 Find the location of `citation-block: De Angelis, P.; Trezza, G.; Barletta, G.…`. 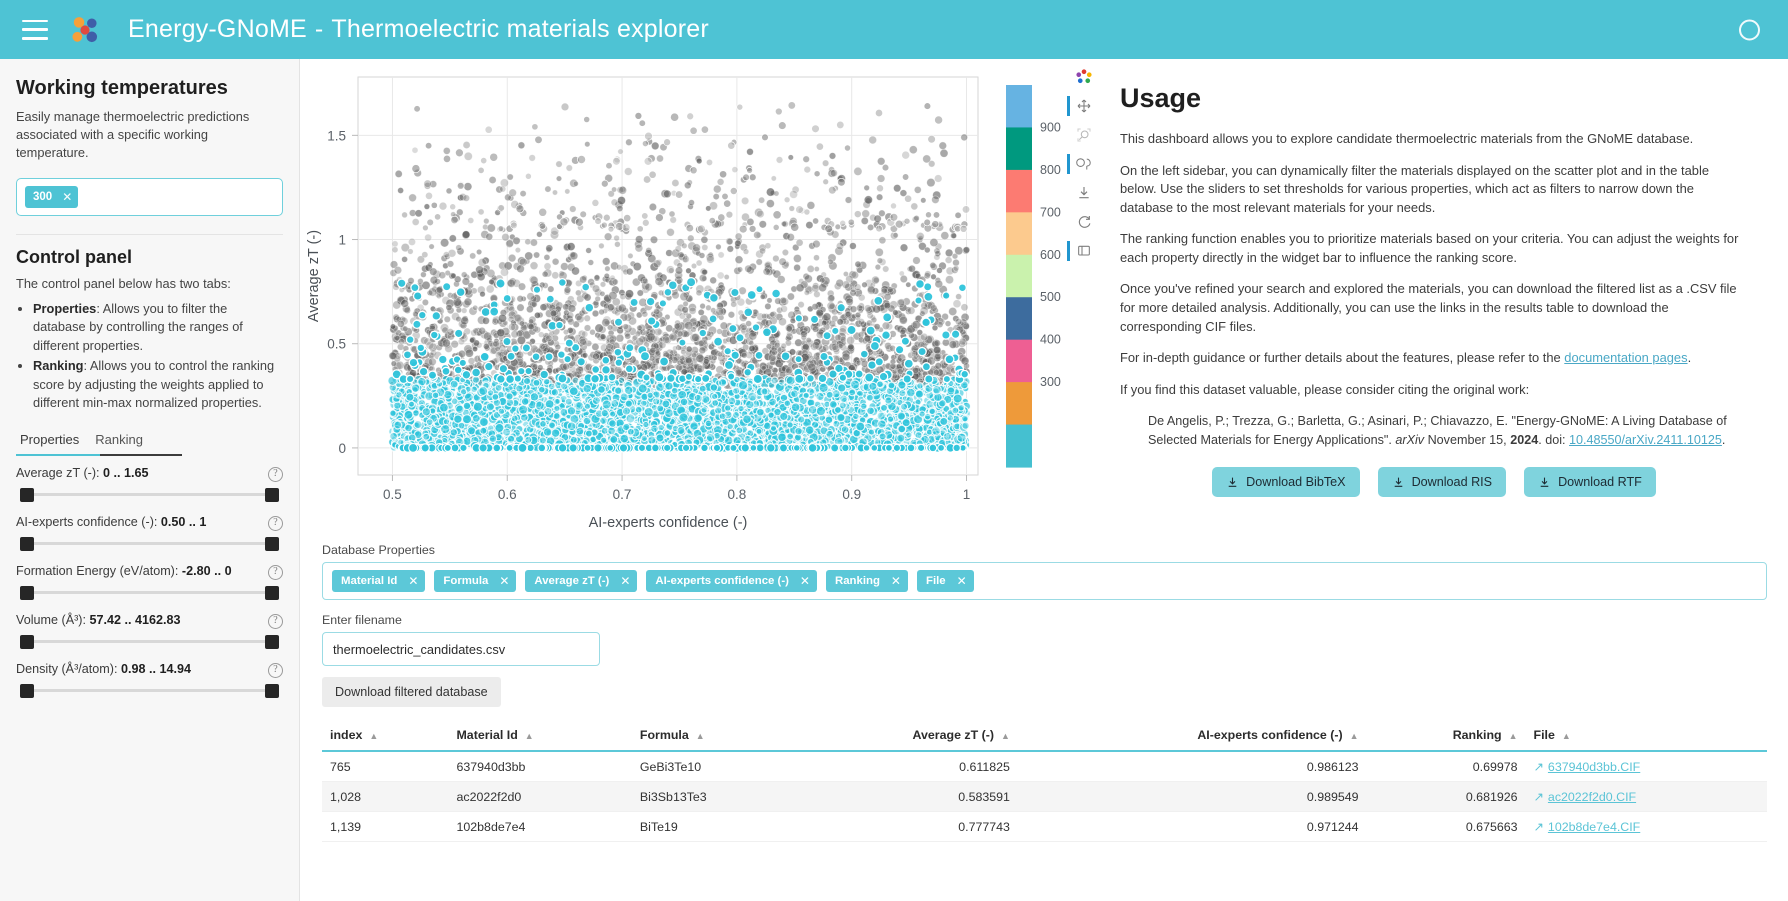

citation-block: De Angelis, P.; Trezza, G.; Barletta, G.… is located at coordinates (1448, 430).